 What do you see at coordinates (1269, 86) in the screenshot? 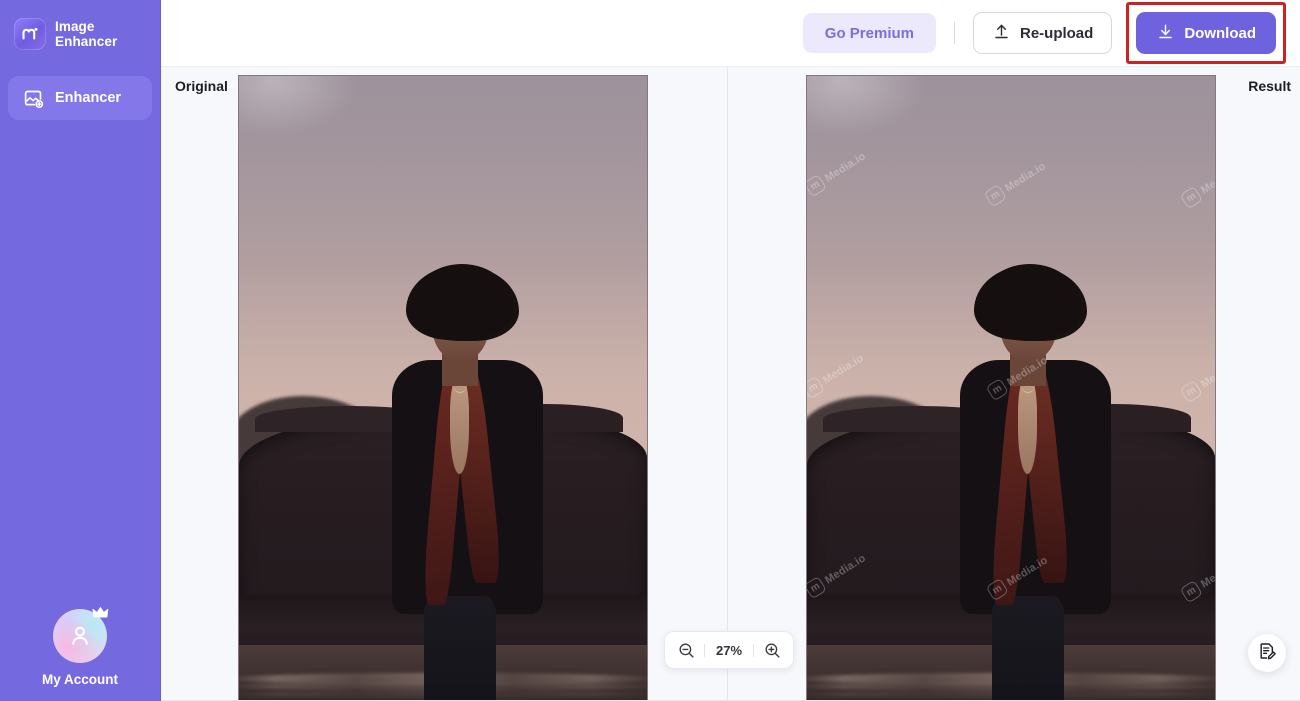
I see `result-pane-label: Result` at bounding box center [1269, 86].